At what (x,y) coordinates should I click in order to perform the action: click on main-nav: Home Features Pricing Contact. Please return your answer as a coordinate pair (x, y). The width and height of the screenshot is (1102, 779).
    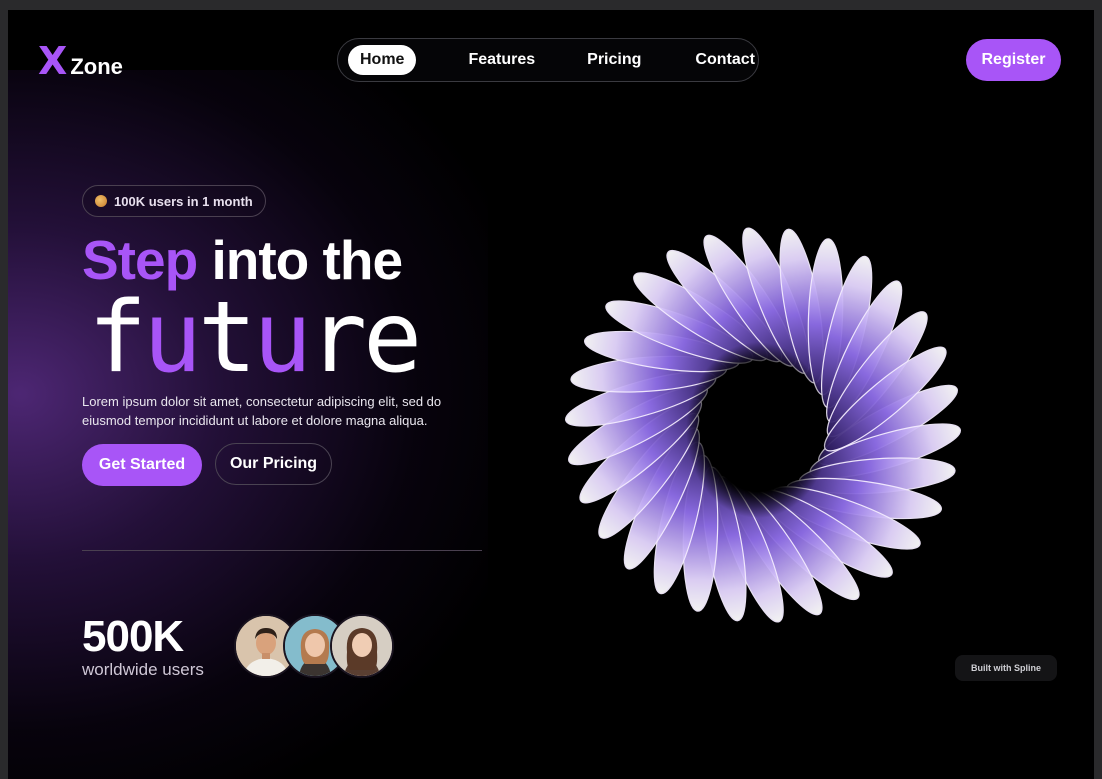
    Looking at the image, I should click on (548, 60).